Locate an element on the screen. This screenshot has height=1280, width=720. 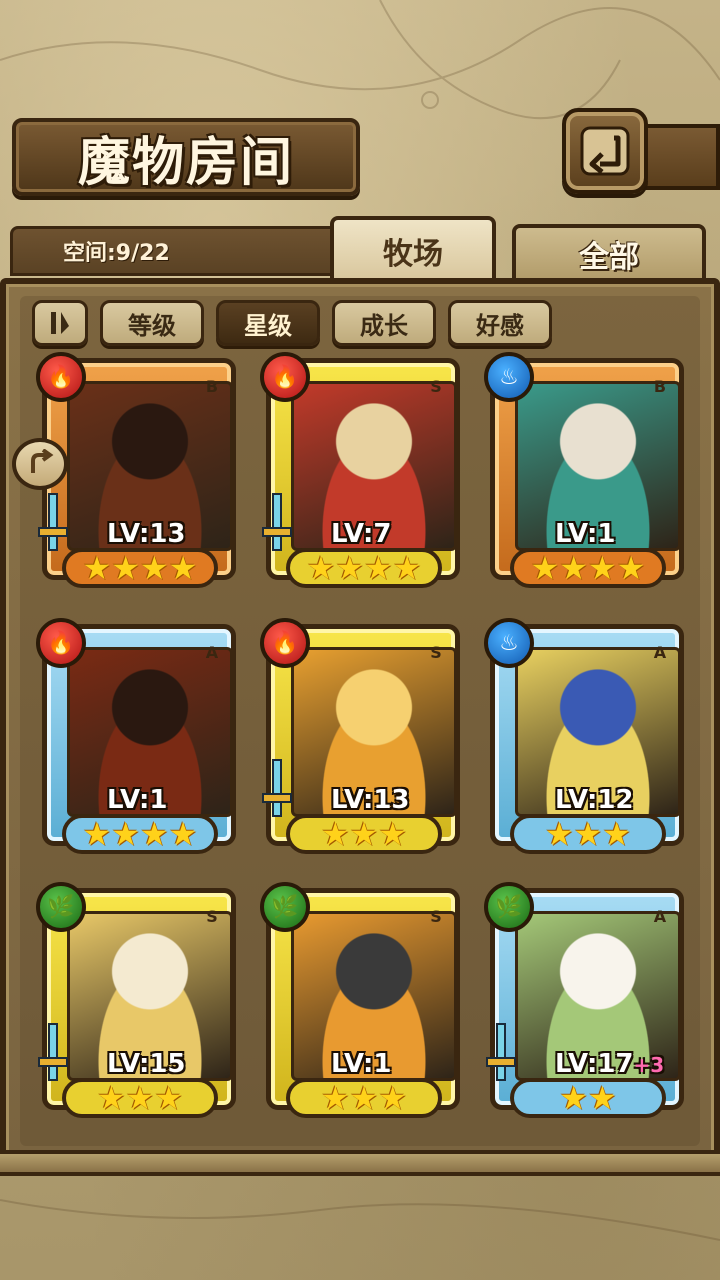
tab-ranch: 牧场 is located at coordinates (413, 249).